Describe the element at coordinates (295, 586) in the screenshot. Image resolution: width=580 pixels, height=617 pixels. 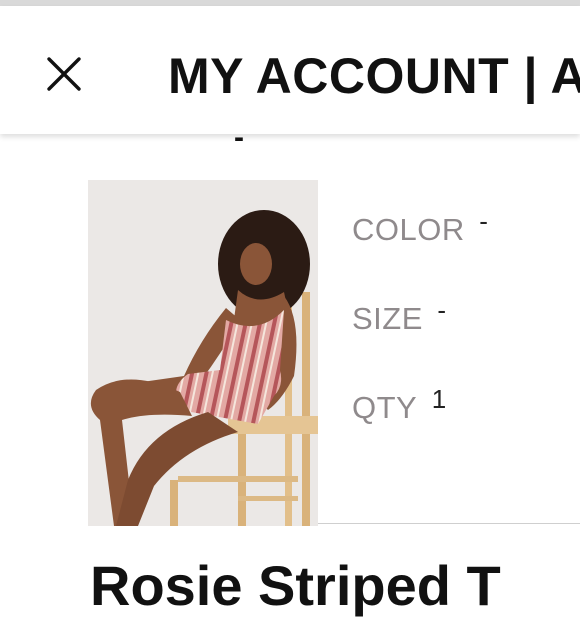
I see `product-name: Rosie Striped T` at that location.